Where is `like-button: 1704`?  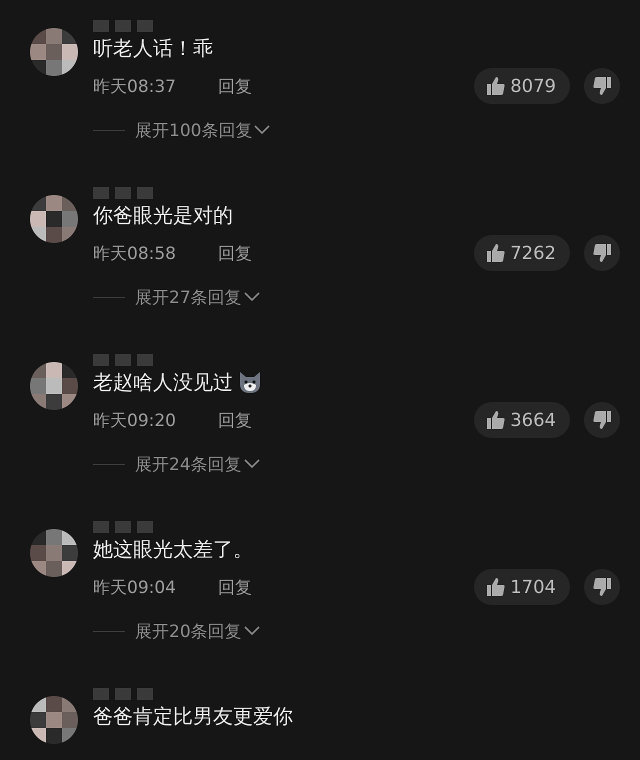 like-button: 1704 is located at coordinates (522, 587).